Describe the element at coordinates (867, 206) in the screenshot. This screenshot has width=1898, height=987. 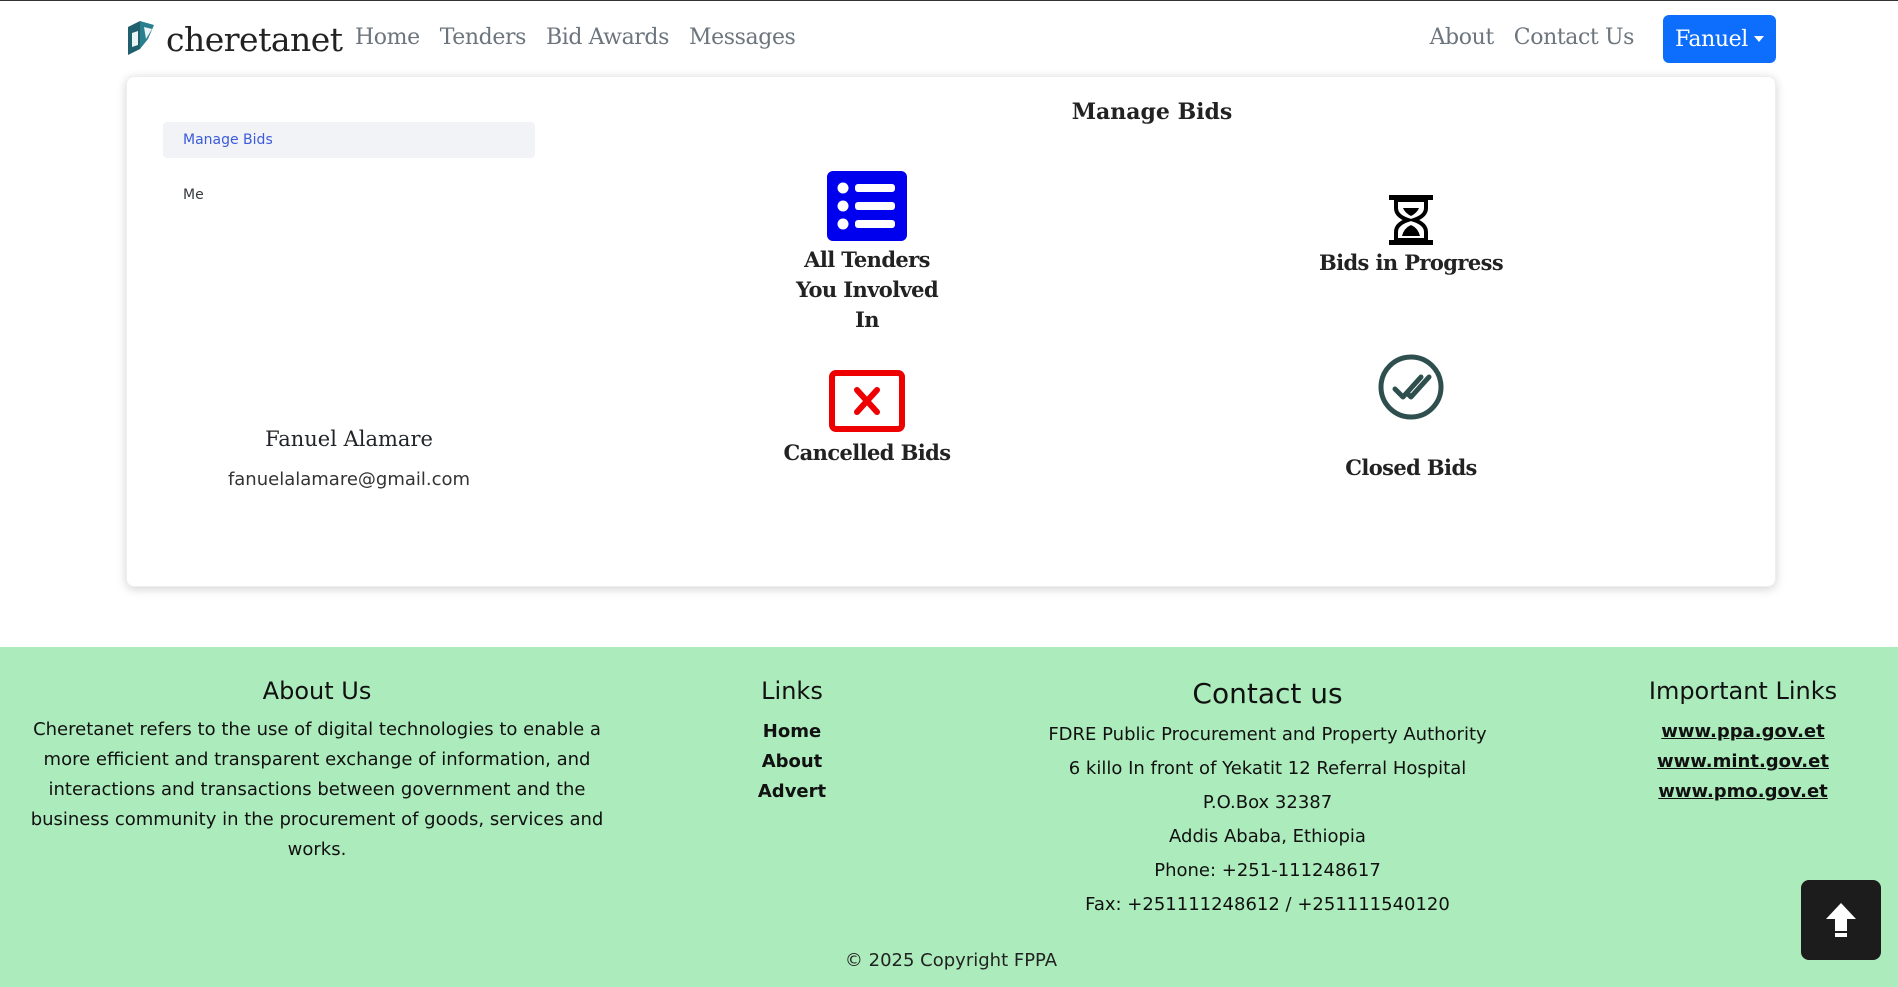
I see `list-icon` at that location.